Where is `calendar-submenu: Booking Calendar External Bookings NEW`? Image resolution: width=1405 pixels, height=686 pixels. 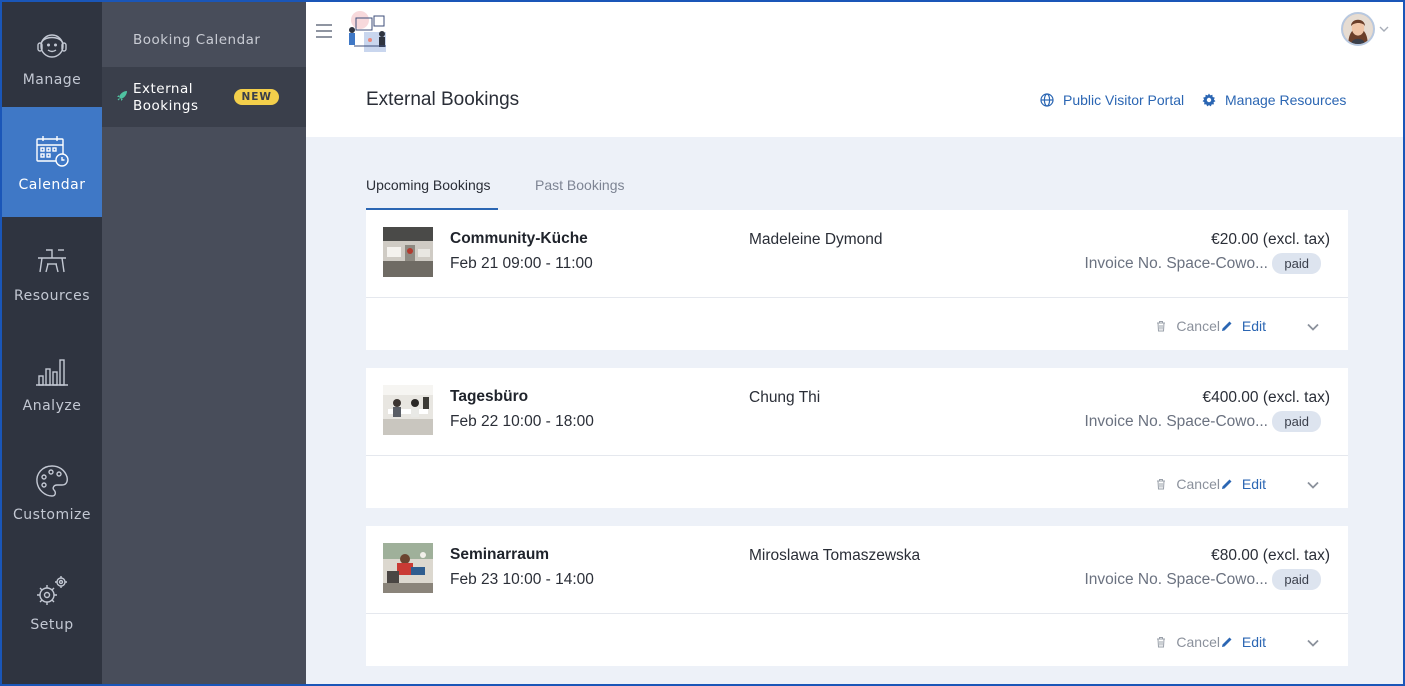 calendar-submenu: Booking Calendar External Bookings NEW is located at coordinates (204, 343).